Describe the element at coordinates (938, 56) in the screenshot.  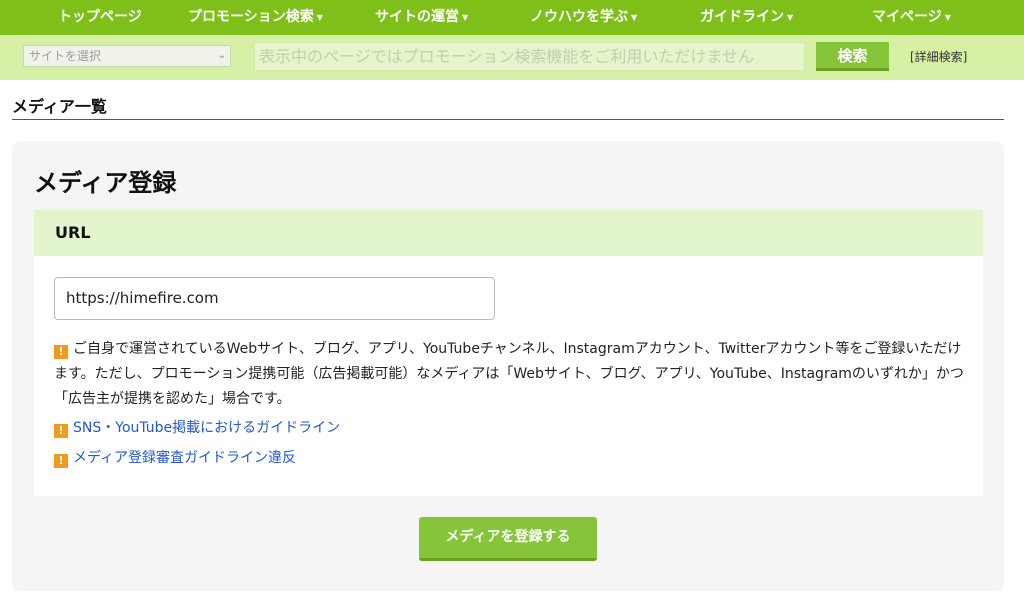
I see `advanced-search-link: [詳細検索]` at that location.